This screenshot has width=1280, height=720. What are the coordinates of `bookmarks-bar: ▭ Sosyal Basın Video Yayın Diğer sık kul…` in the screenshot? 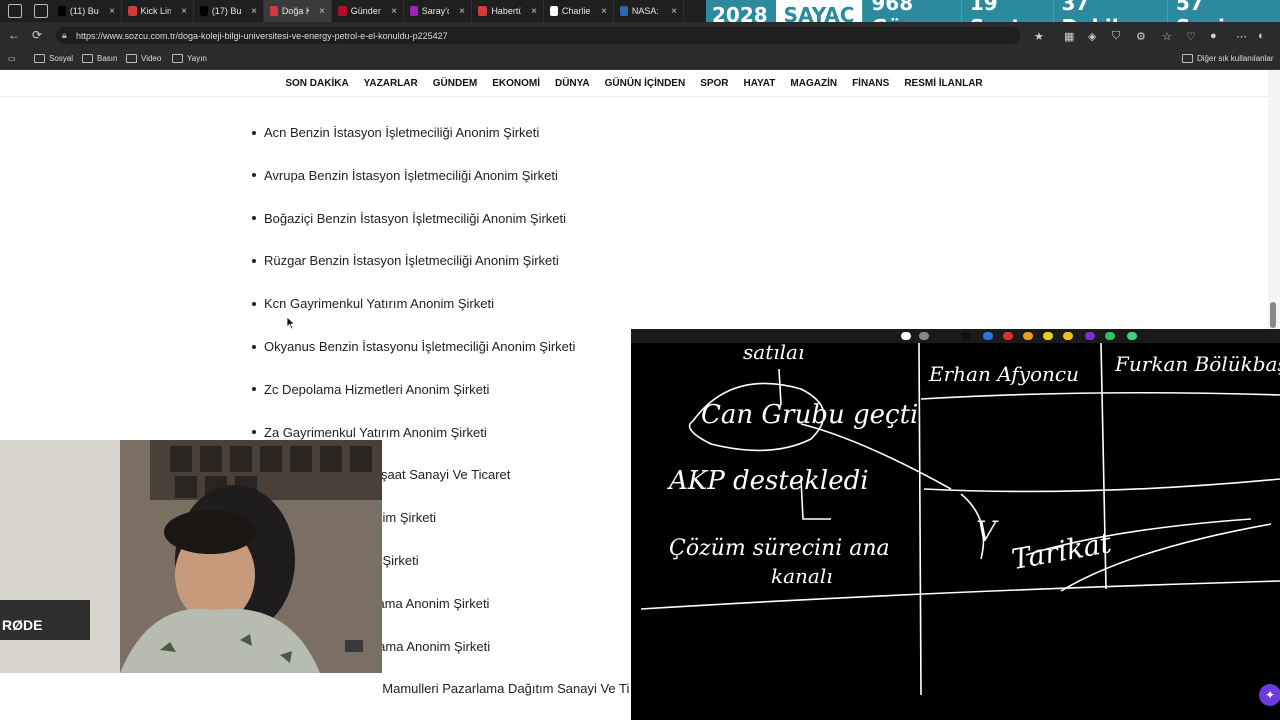 It's located at (640, 59).